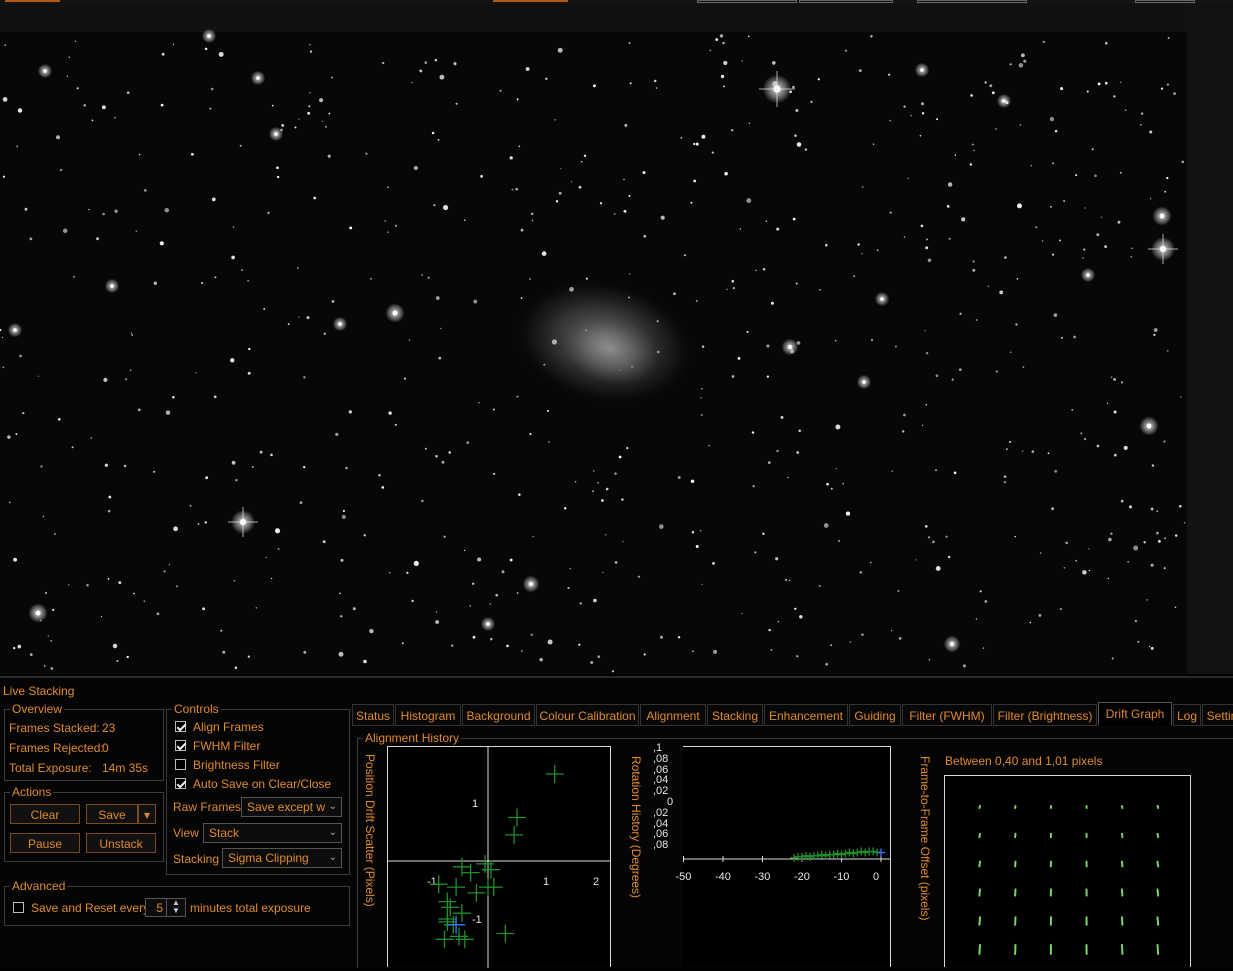  I want to click on tab-filter-brightness: Filter (Brightness), so click(1045, 715).